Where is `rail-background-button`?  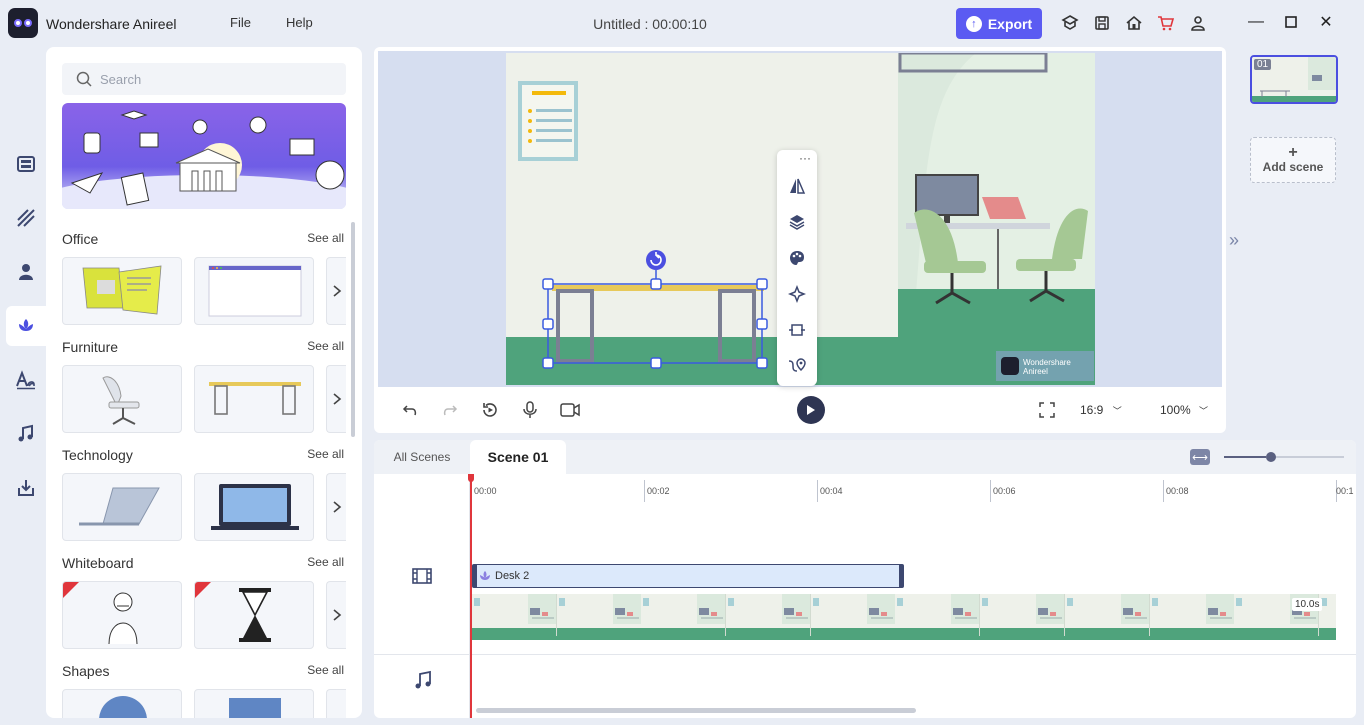
rail-background-button is located at coordinates (26, 218).